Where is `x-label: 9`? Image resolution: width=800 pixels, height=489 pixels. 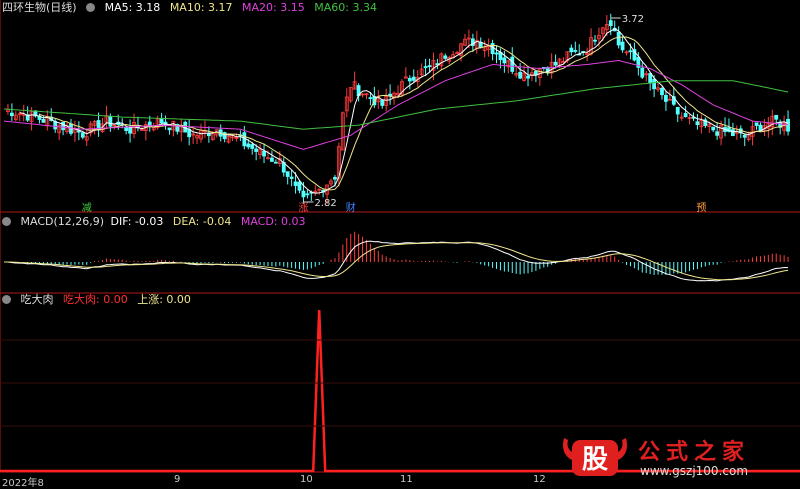
x-label: 9 is located at coordinates (177, 479).